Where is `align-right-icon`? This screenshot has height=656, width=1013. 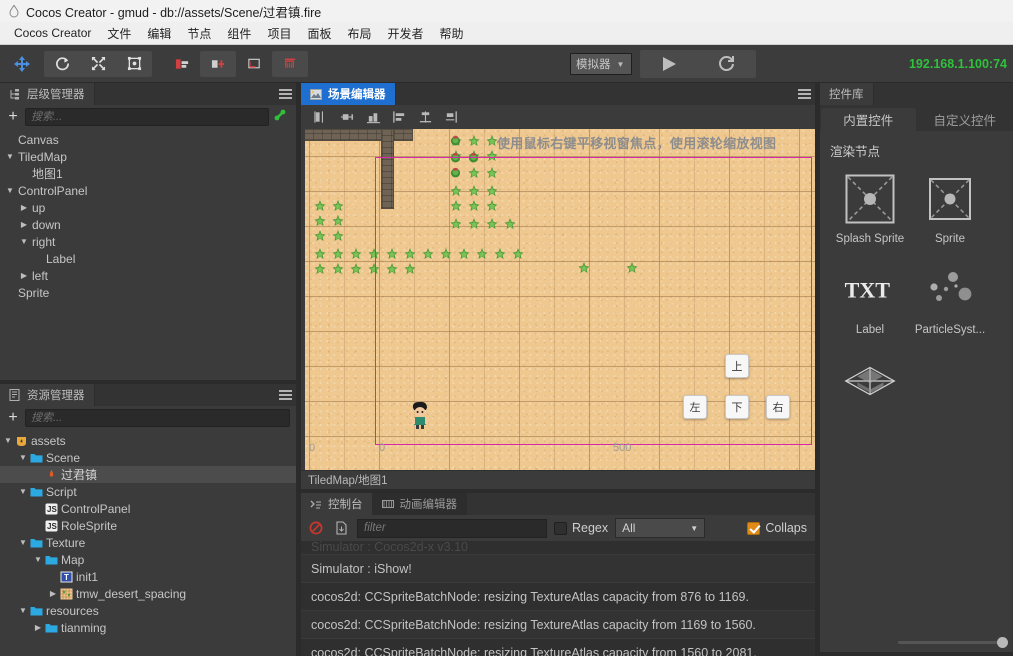 align-right-icon is located at coordinates (373, 117).